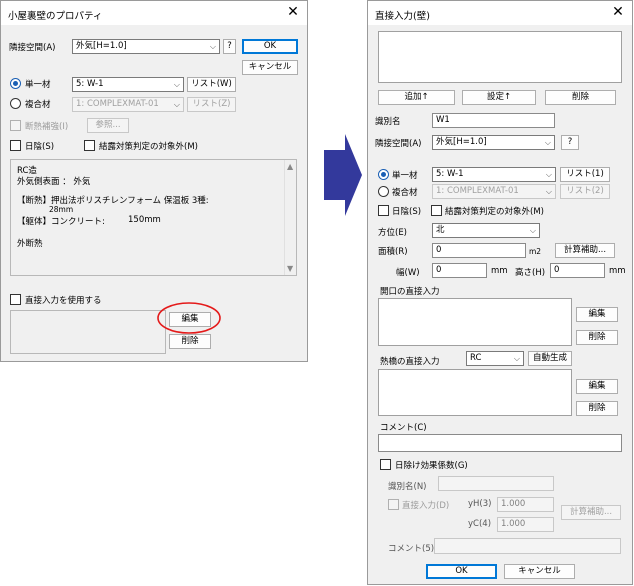 This screenshot has height=586, width=634. What do you see at coordinates (500, 57) in the screenshot?
I see `entry-list` at bounding box center [500, 57].